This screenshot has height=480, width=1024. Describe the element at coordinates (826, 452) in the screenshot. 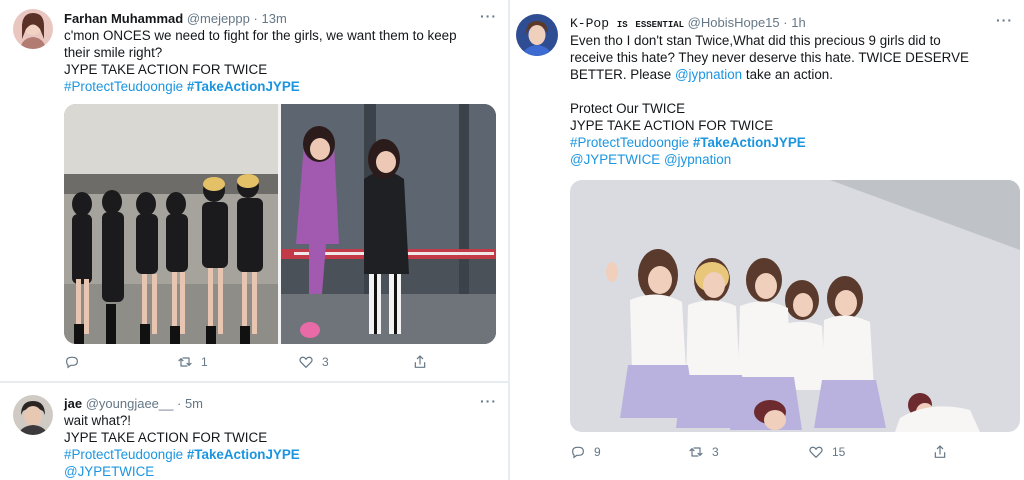

I see `like-button: 15` at that location.